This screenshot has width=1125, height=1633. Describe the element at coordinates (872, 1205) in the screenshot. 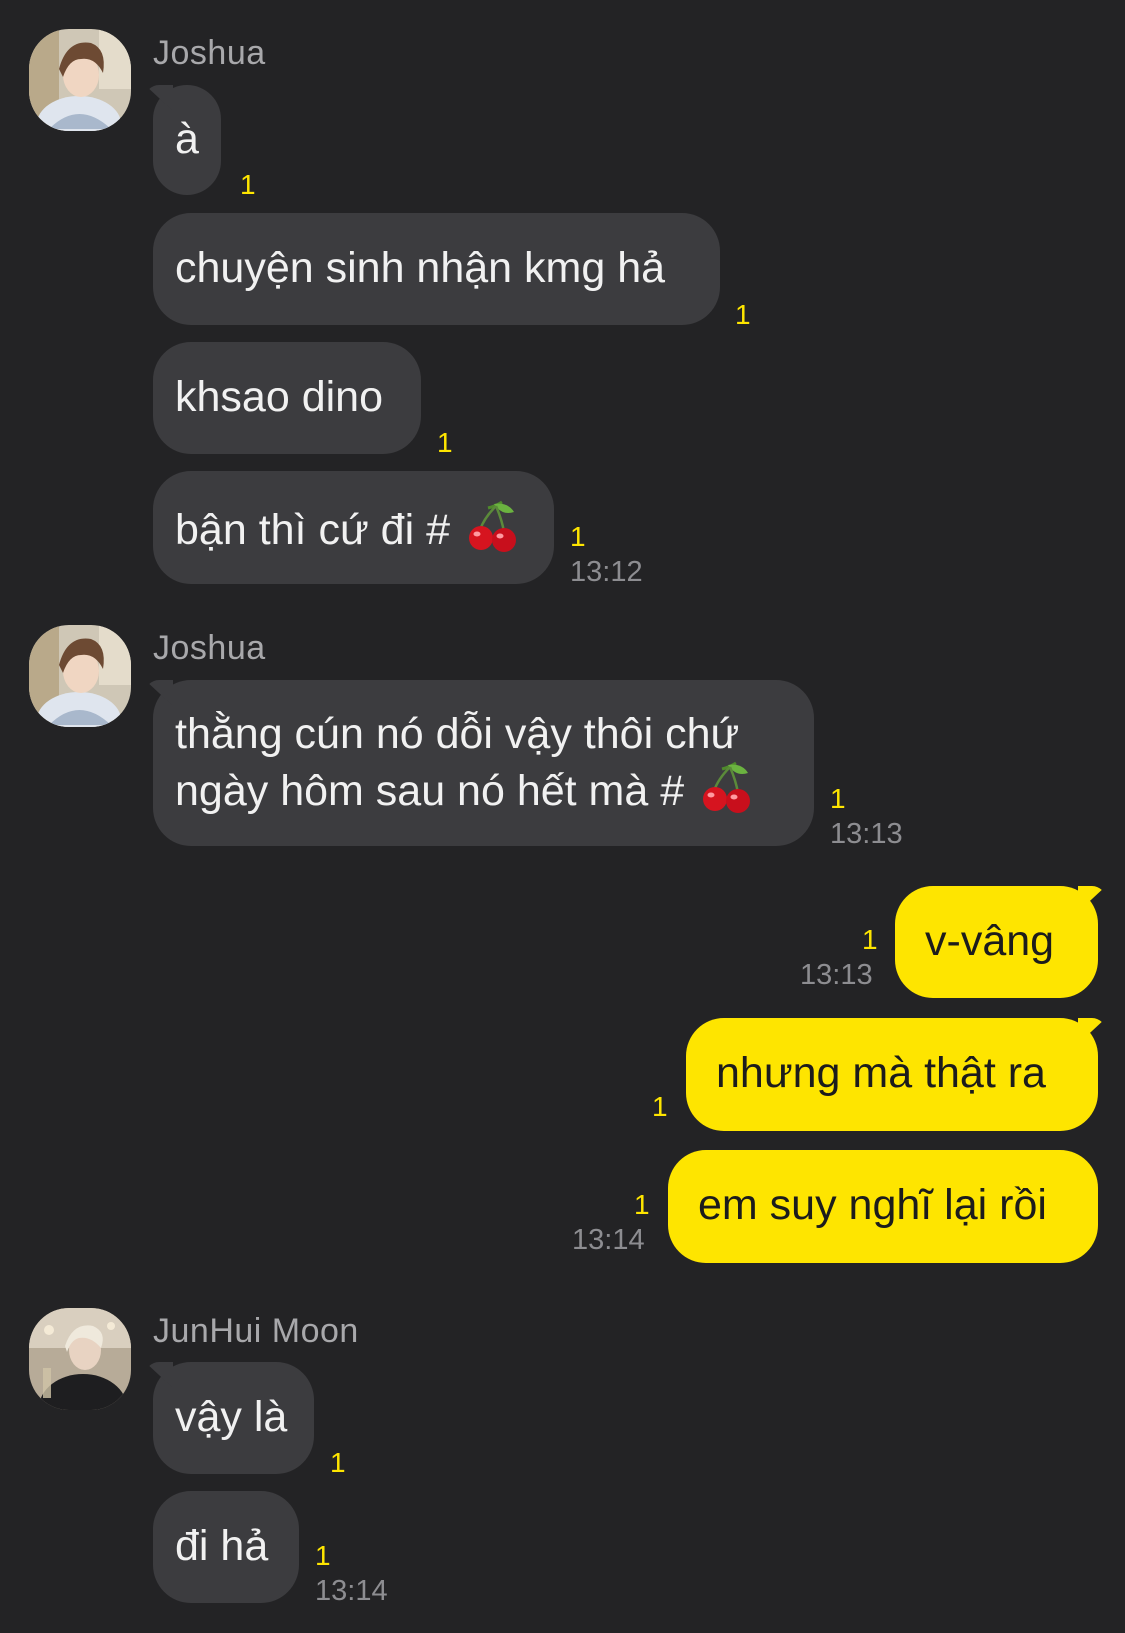

I see `message-text: em suy nghĩ lại rồi` at that location.